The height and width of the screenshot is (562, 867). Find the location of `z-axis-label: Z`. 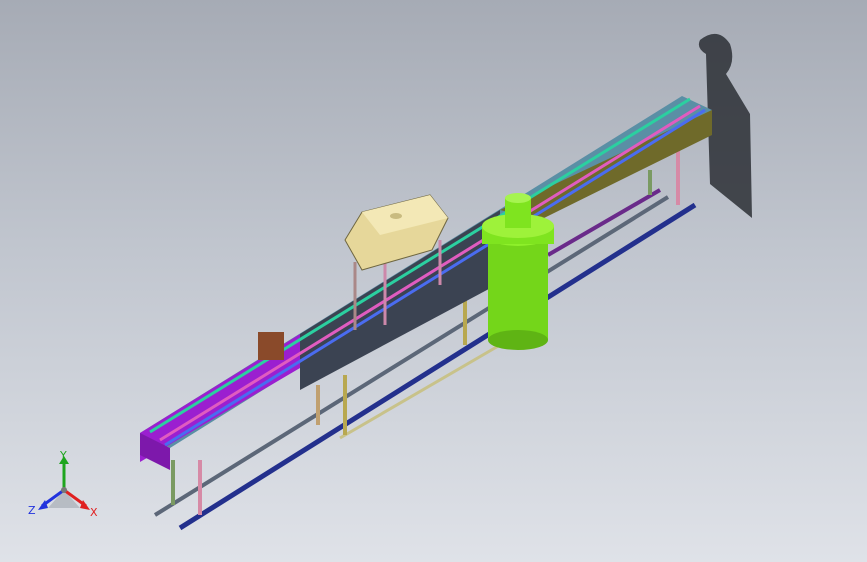

z-axis-label: Z is located at coordinates (32, 510).